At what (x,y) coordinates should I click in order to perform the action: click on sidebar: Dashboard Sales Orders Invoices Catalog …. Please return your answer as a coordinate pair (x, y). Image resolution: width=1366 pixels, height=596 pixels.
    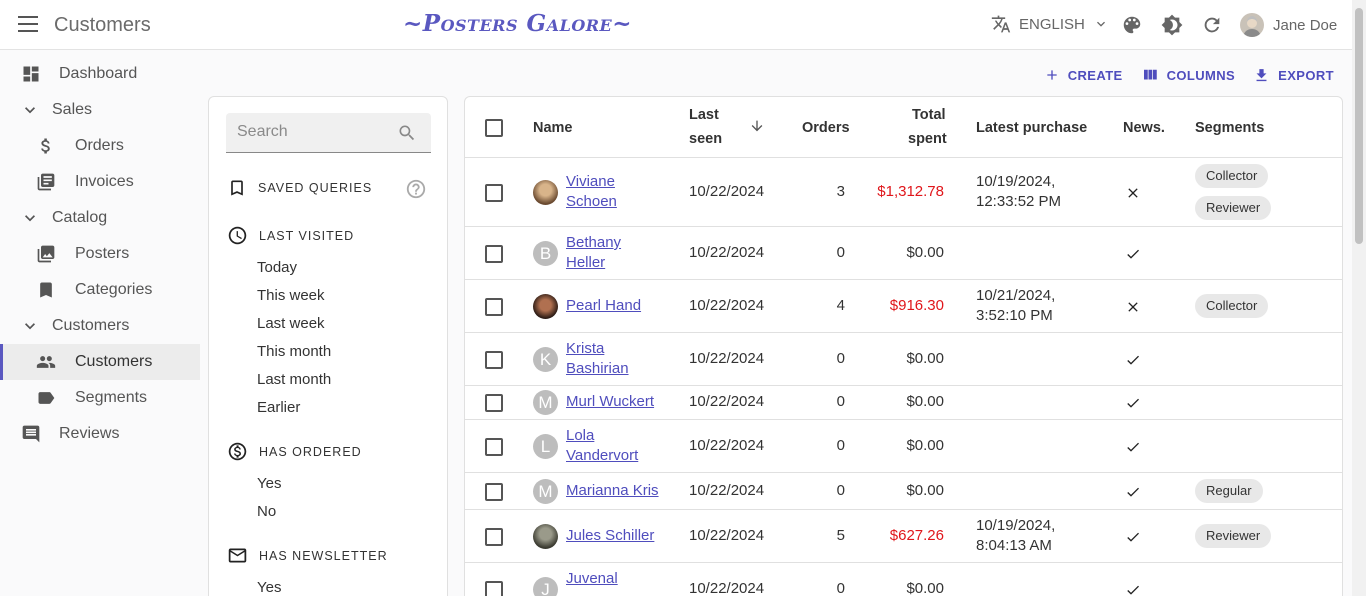
    Looking at the image, I should click on (100, 254).